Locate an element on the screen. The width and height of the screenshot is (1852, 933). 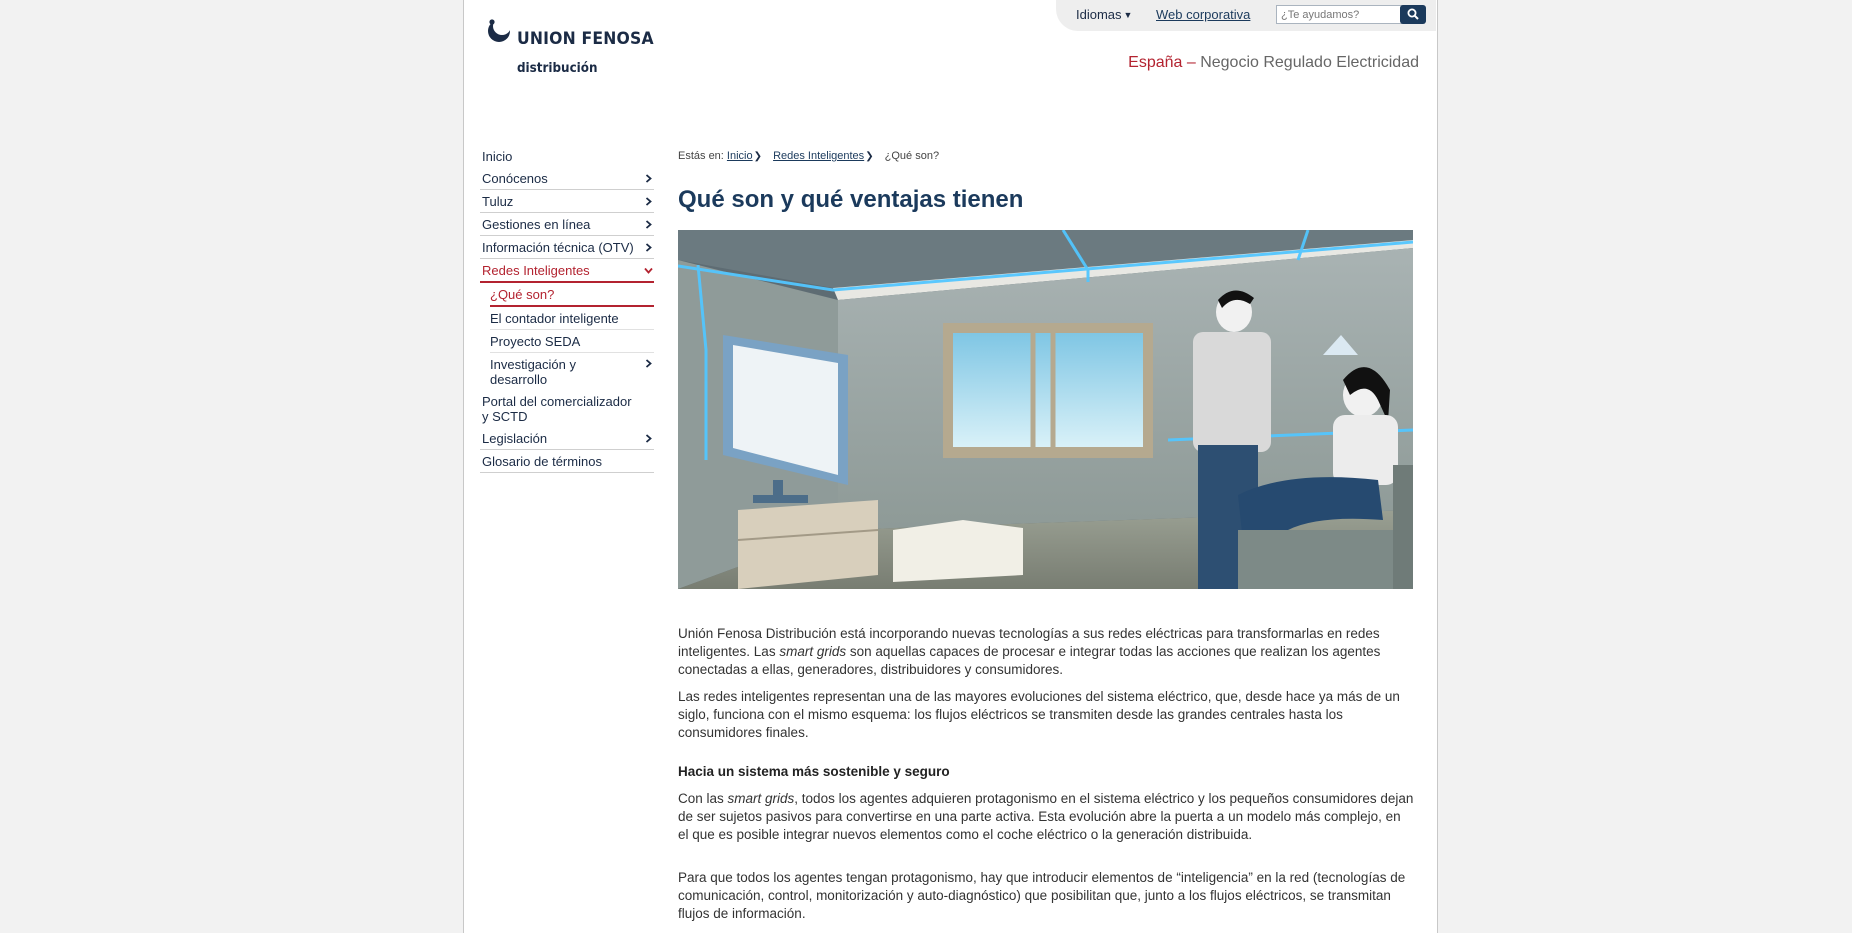
logo-brand-text: UNION FENOSA is located at coordinates (585, 39).